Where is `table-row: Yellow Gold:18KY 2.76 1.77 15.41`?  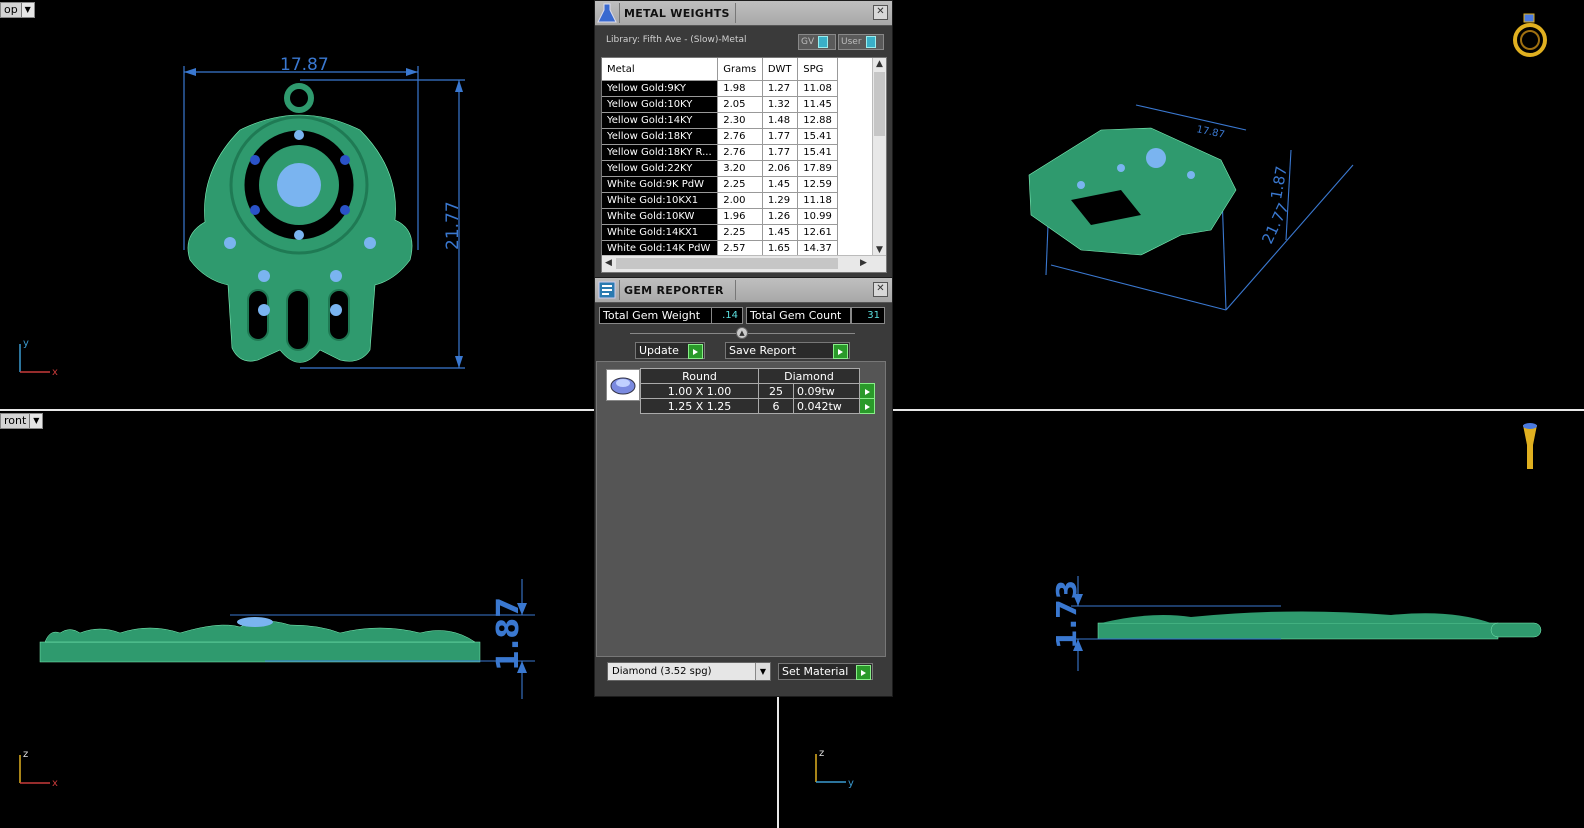
table-row: Yellow Gold:18KY 2.76 1.77 15.41 is located at coordinates (720, 136).